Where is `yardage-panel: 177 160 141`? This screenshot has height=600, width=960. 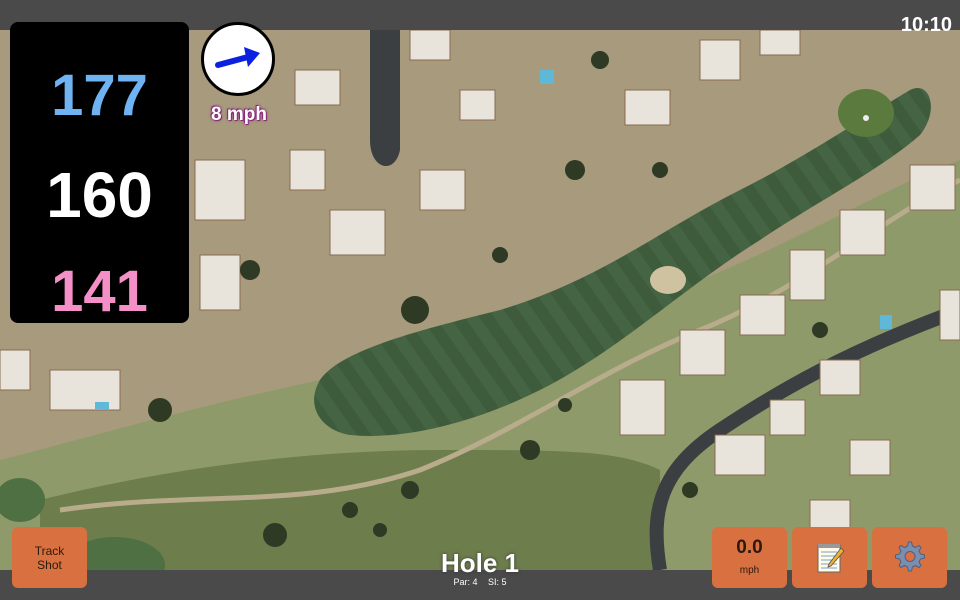
yardage-panel: 177 160 141 is located at coordinates (99, 173).